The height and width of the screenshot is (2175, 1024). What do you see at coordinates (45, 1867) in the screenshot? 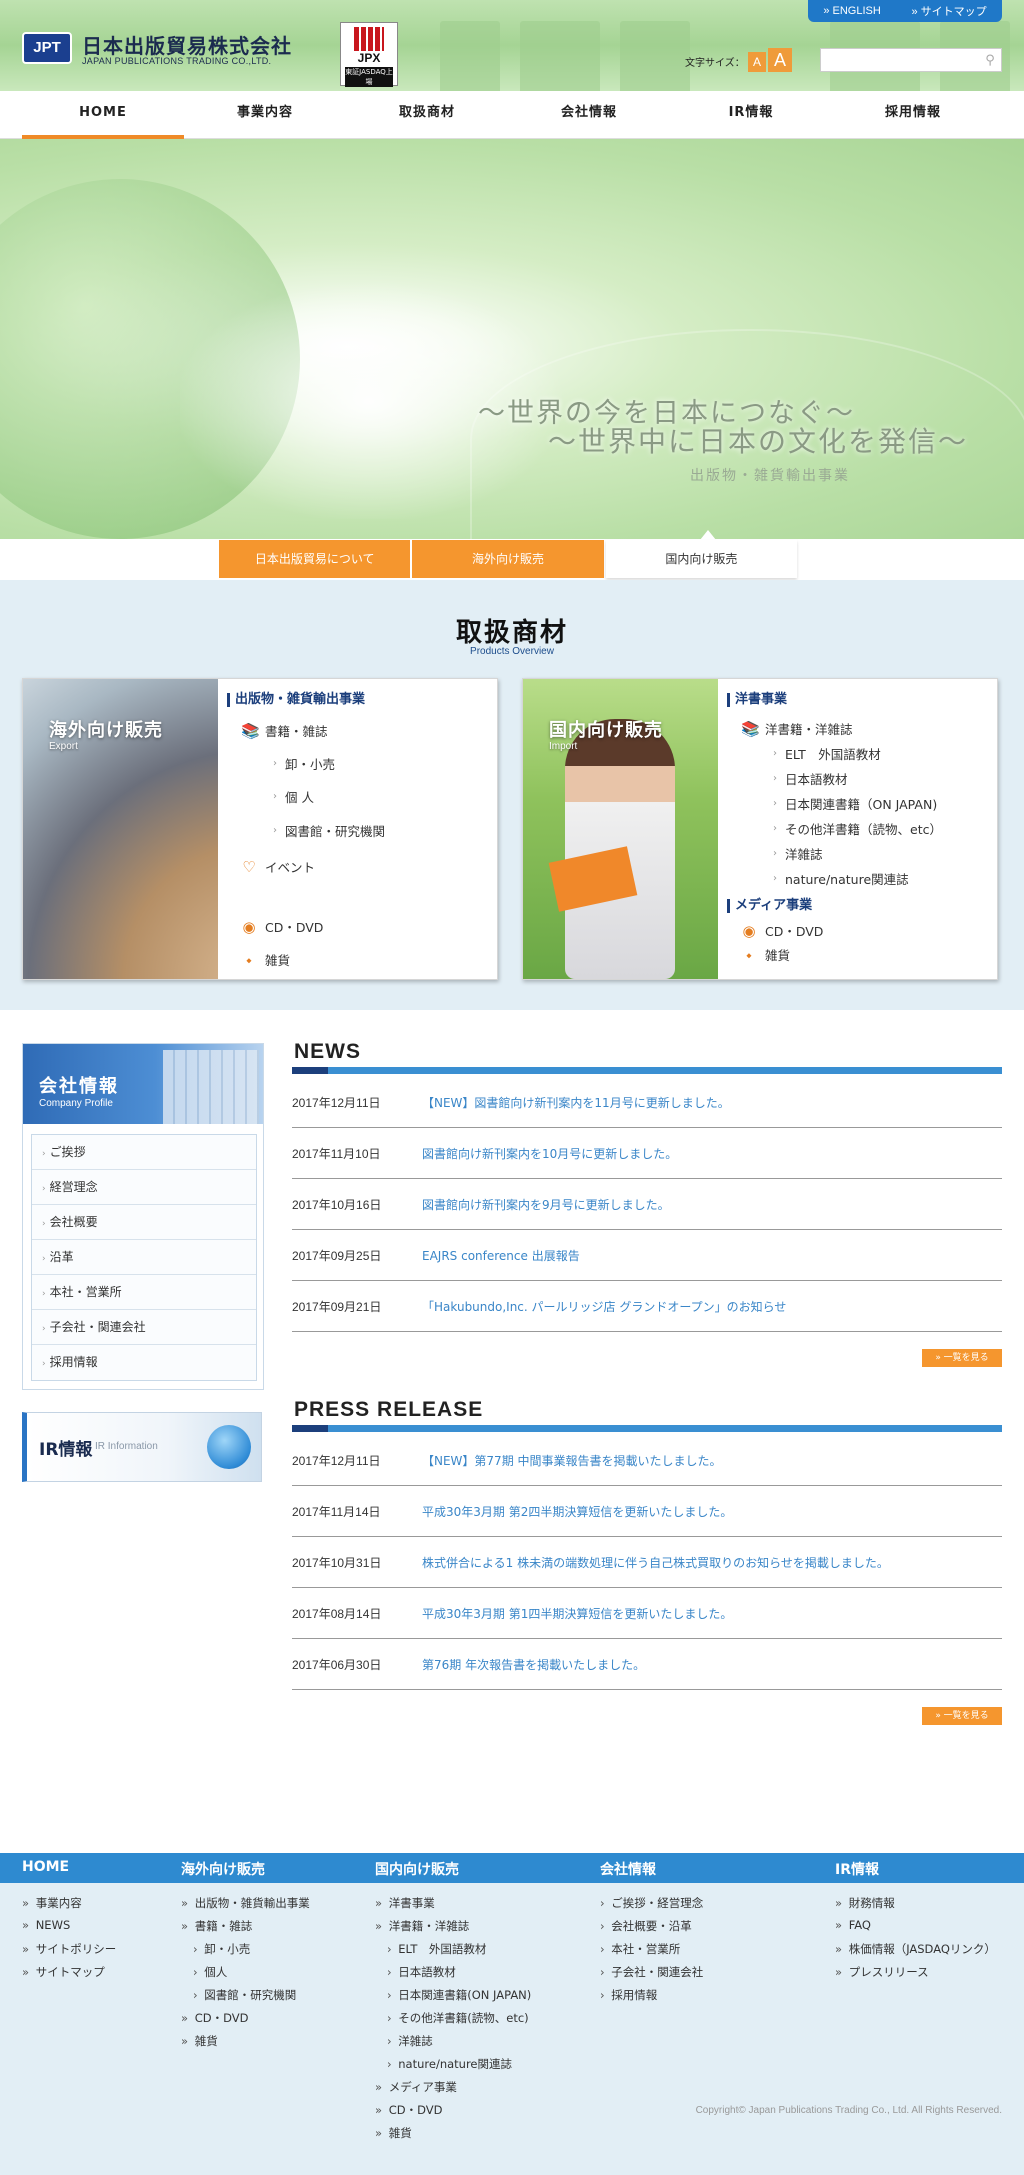
I see `footer-col-heading: HOME` at bounding box center [45, 1867].